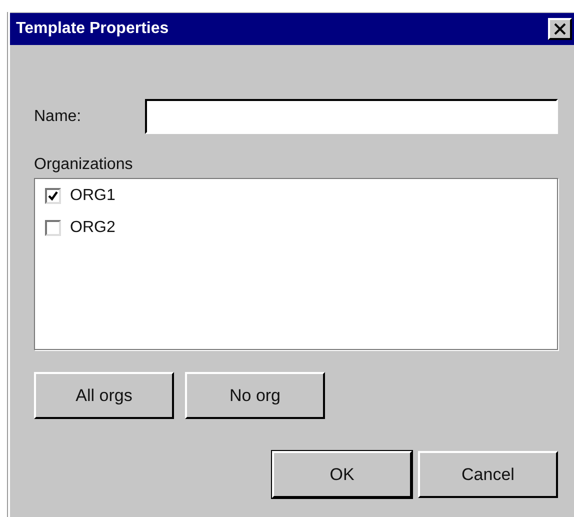 The width and height of the screenshot is (574, 517). I want to click on cancel-button: Cancel, so click(488, 474).